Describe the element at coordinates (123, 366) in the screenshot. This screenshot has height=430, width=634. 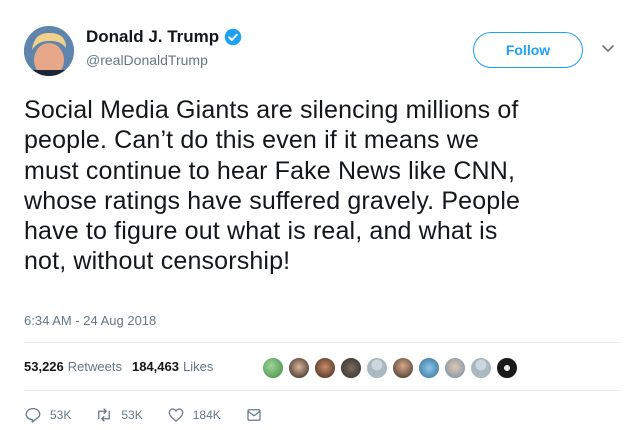
I see `tweet-stats: 53,226 Retweets 184,463 Likes` at that location.